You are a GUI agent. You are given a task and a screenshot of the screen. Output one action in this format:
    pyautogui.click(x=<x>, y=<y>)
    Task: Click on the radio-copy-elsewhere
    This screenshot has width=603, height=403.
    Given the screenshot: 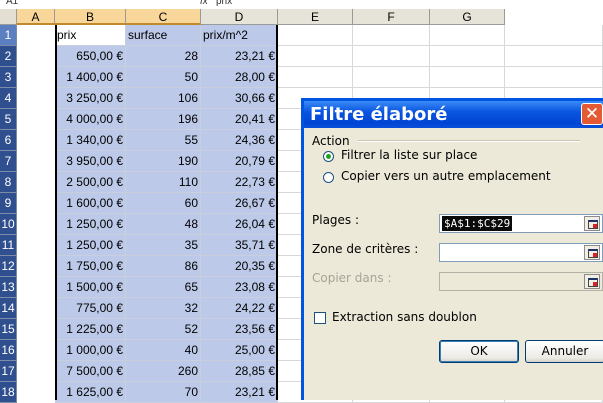 What is the action you would take?
    pyautogui.click(x=328, y=177)
    